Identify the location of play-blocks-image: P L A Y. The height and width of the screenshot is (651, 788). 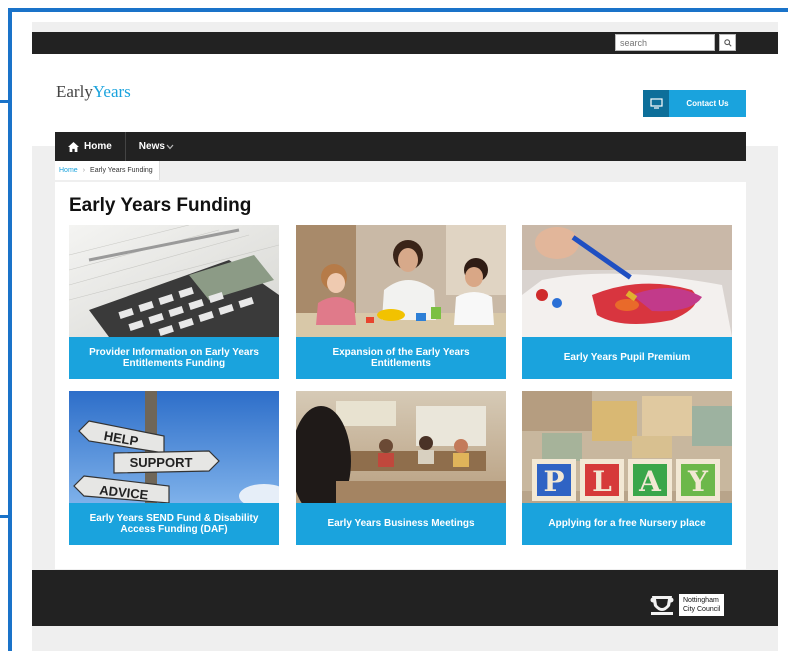
(627, 447).